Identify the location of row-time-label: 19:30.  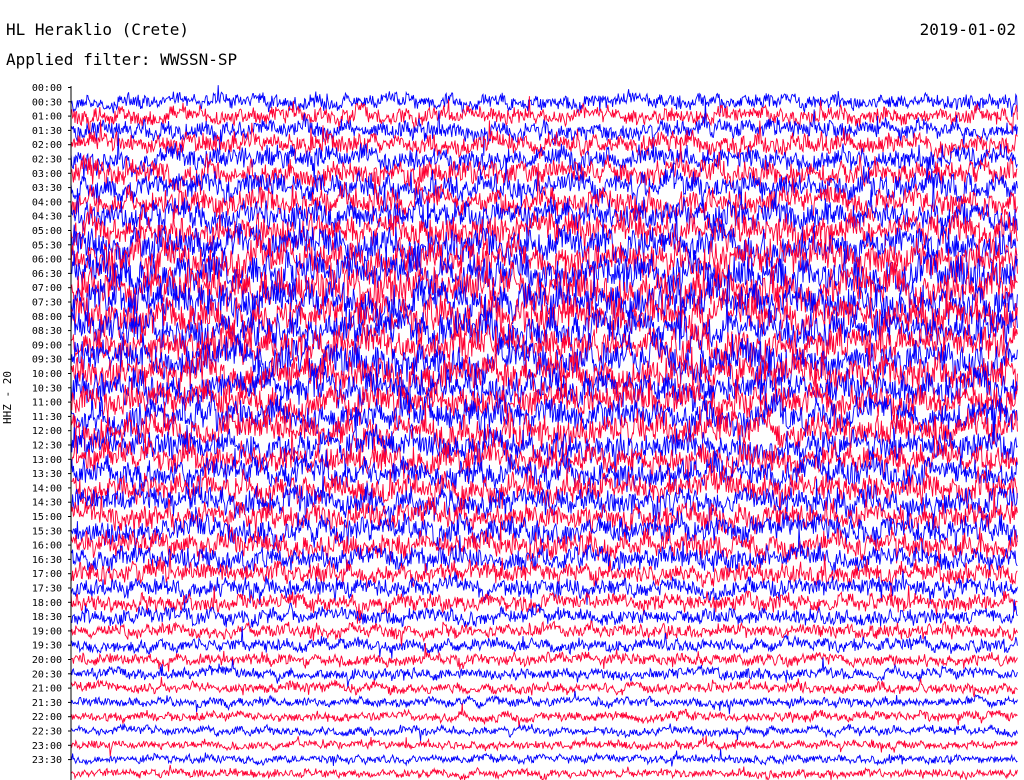
(47, 646).